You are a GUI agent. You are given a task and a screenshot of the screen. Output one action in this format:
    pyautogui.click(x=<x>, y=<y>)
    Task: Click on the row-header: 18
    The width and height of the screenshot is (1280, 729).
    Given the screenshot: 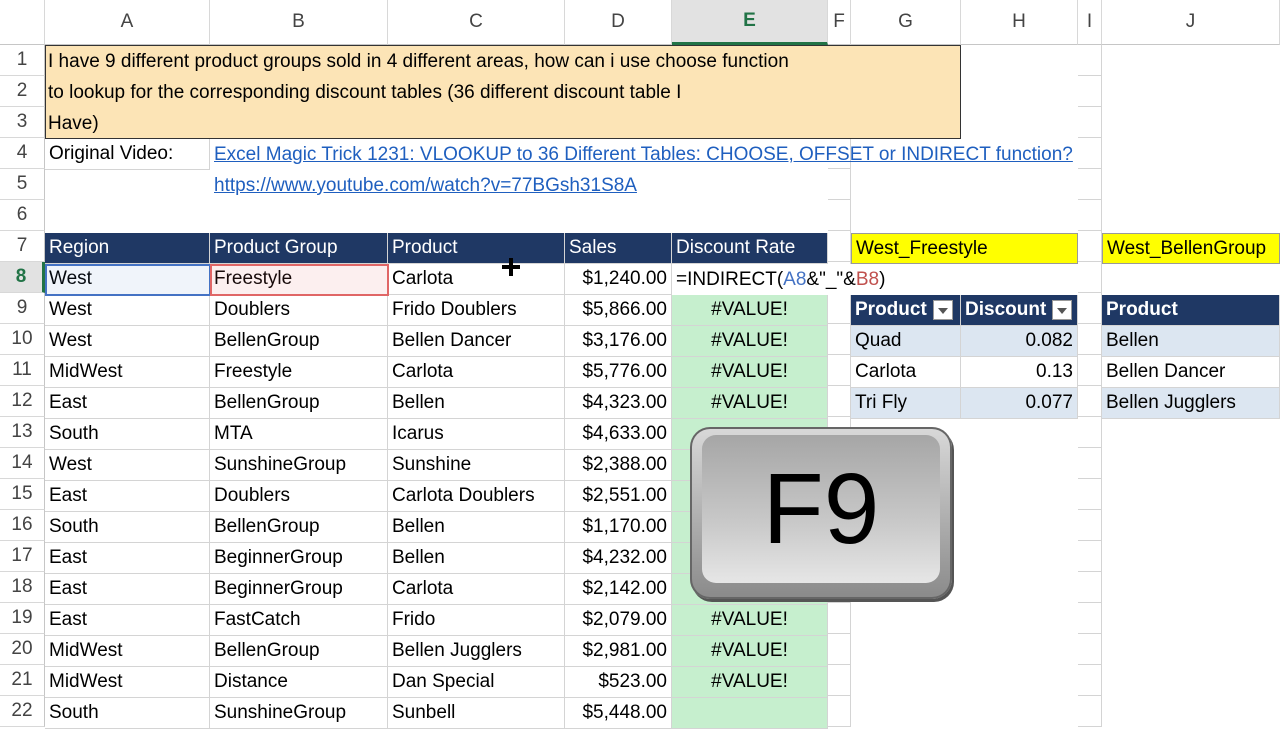 What is the action you would take?
    pyautogui.click(x=22, y=587)
    